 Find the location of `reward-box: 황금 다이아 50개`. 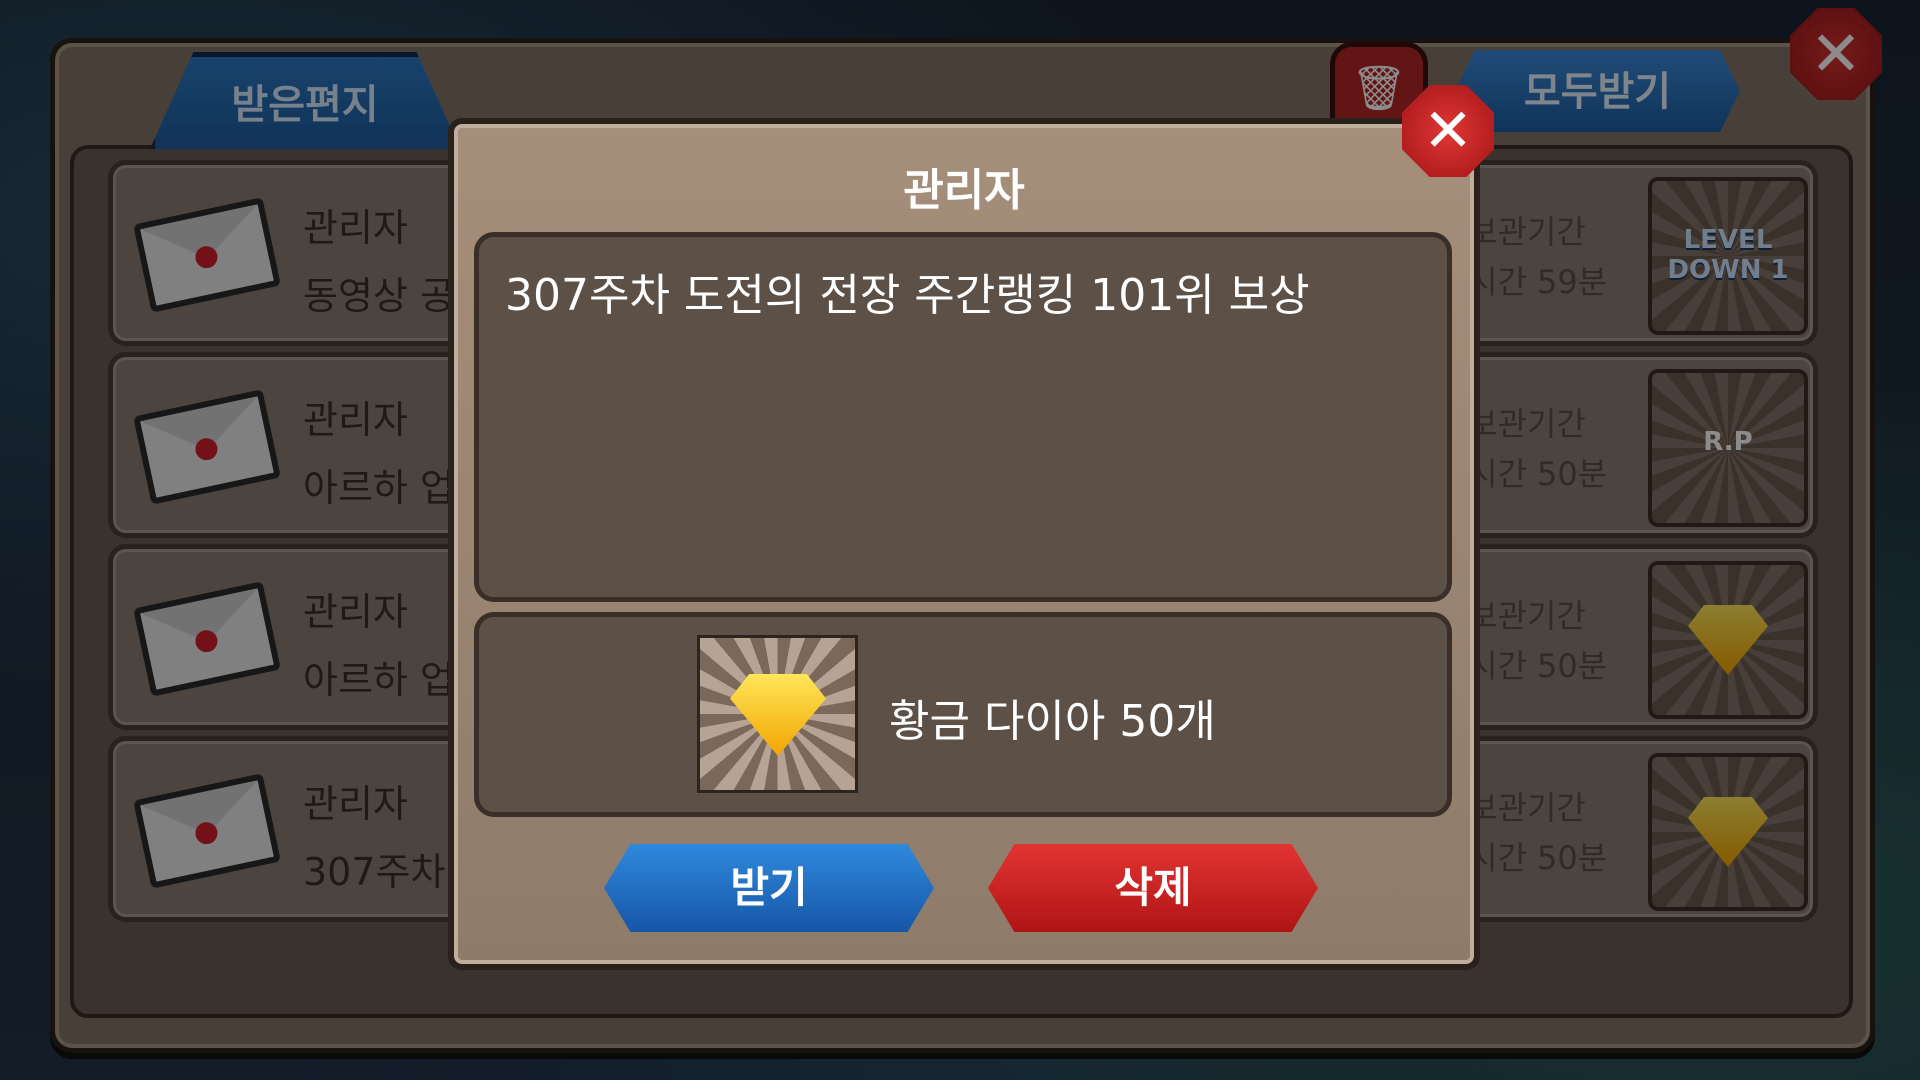

reward-box: 황금 다이아 50개 is located at coordinates (963, 714).